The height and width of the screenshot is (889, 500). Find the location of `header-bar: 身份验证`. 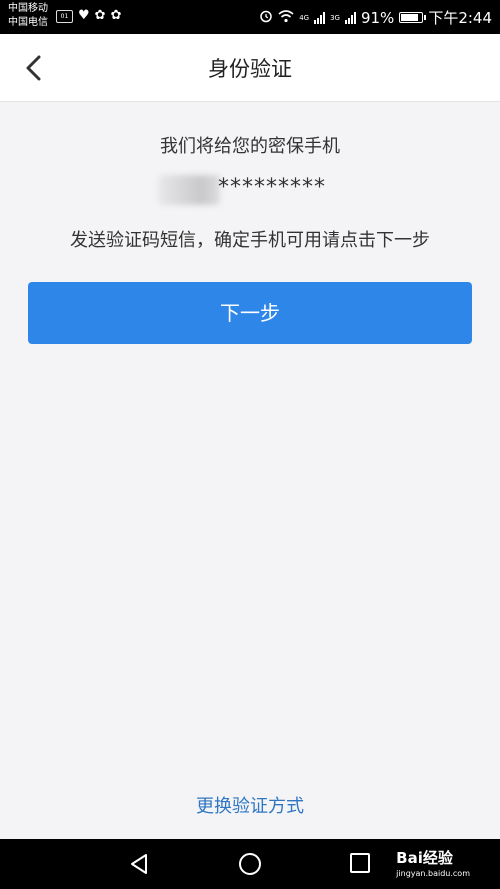

header-bar: 身份验证 is located at coordinates (250, 68).